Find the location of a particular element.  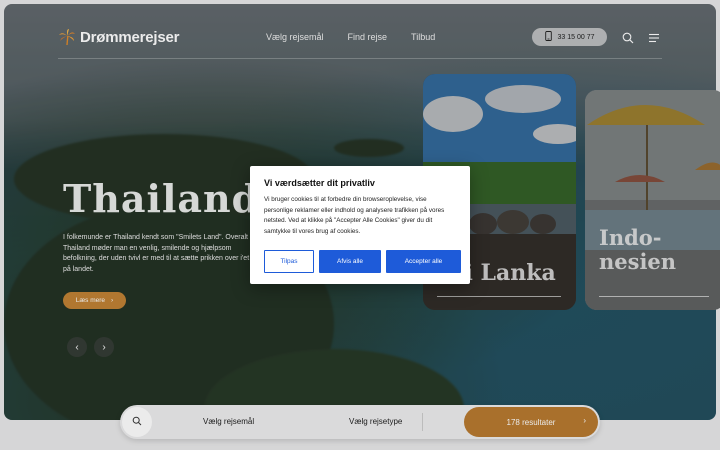

cookie-dialog-title: Vi værdsætter dit privatliv is located at coordinates (319, 183).